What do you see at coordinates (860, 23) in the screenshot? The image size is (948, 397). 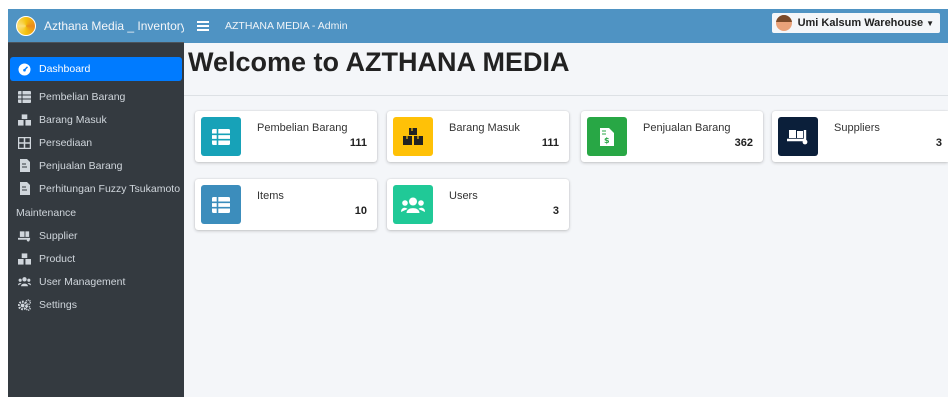 I see `user-name: Umi Kalsum Warehouse` at bounding box center [860, 23].